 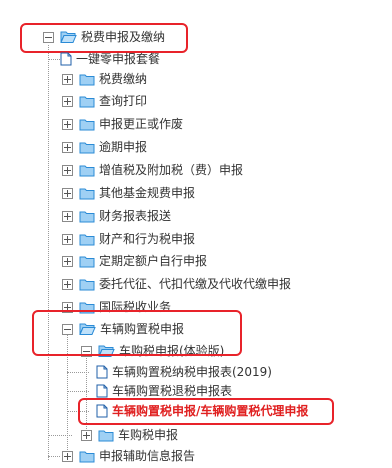 I want to click on tree-node-international-tax: 国际税收业务, so click(x=125, y=307).